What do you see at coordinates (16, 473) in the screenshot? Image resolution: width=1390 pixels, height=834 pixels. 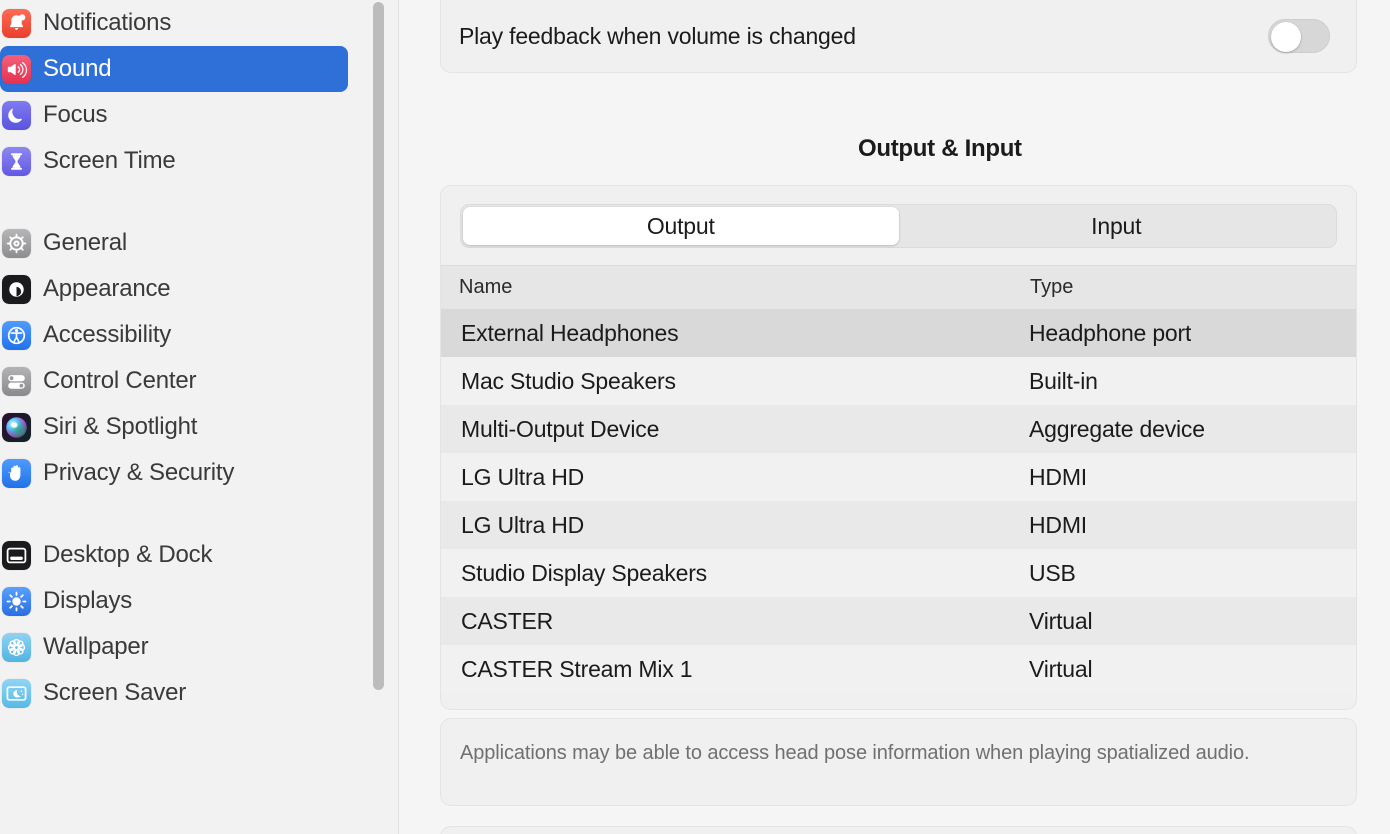 I see `hand-raised-icon` at bounding box center [16, 473].